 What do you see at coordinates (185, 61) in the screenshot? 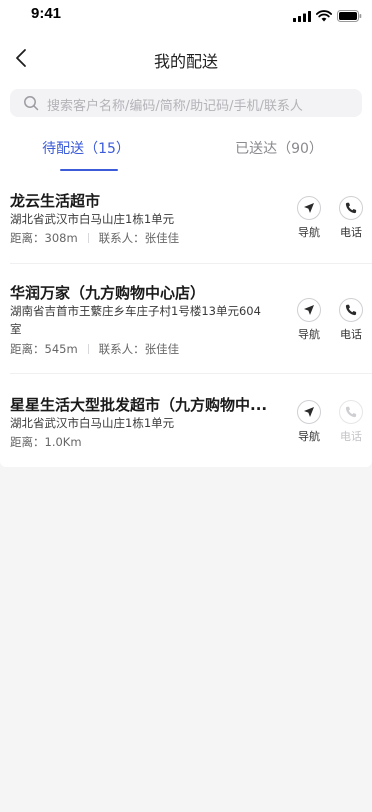
I see `page-title: 我的配送` at bounding box center [185, 61].